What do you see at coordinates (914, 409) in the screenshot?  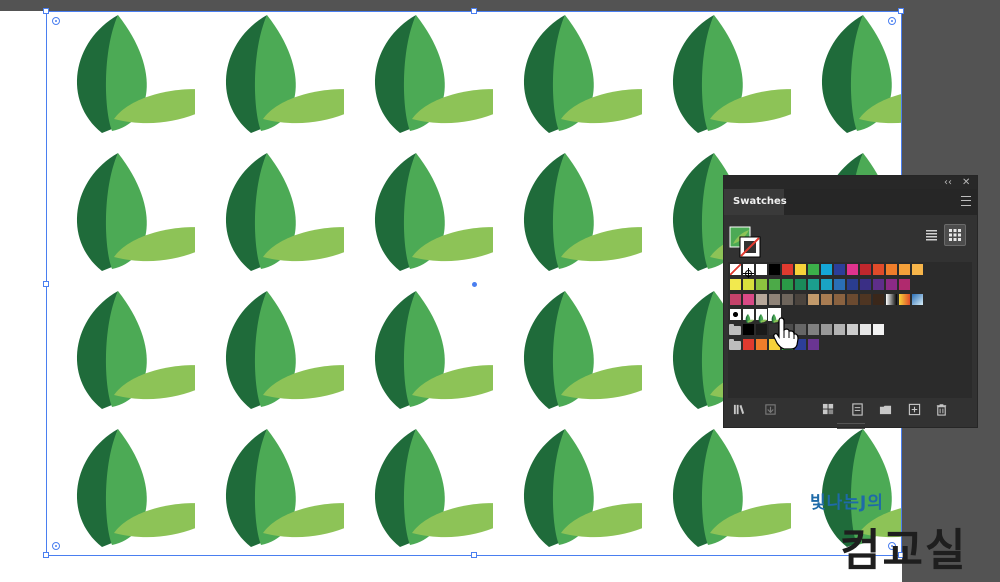 I see `new-swatch-icon` at bounding box center [914, 409].